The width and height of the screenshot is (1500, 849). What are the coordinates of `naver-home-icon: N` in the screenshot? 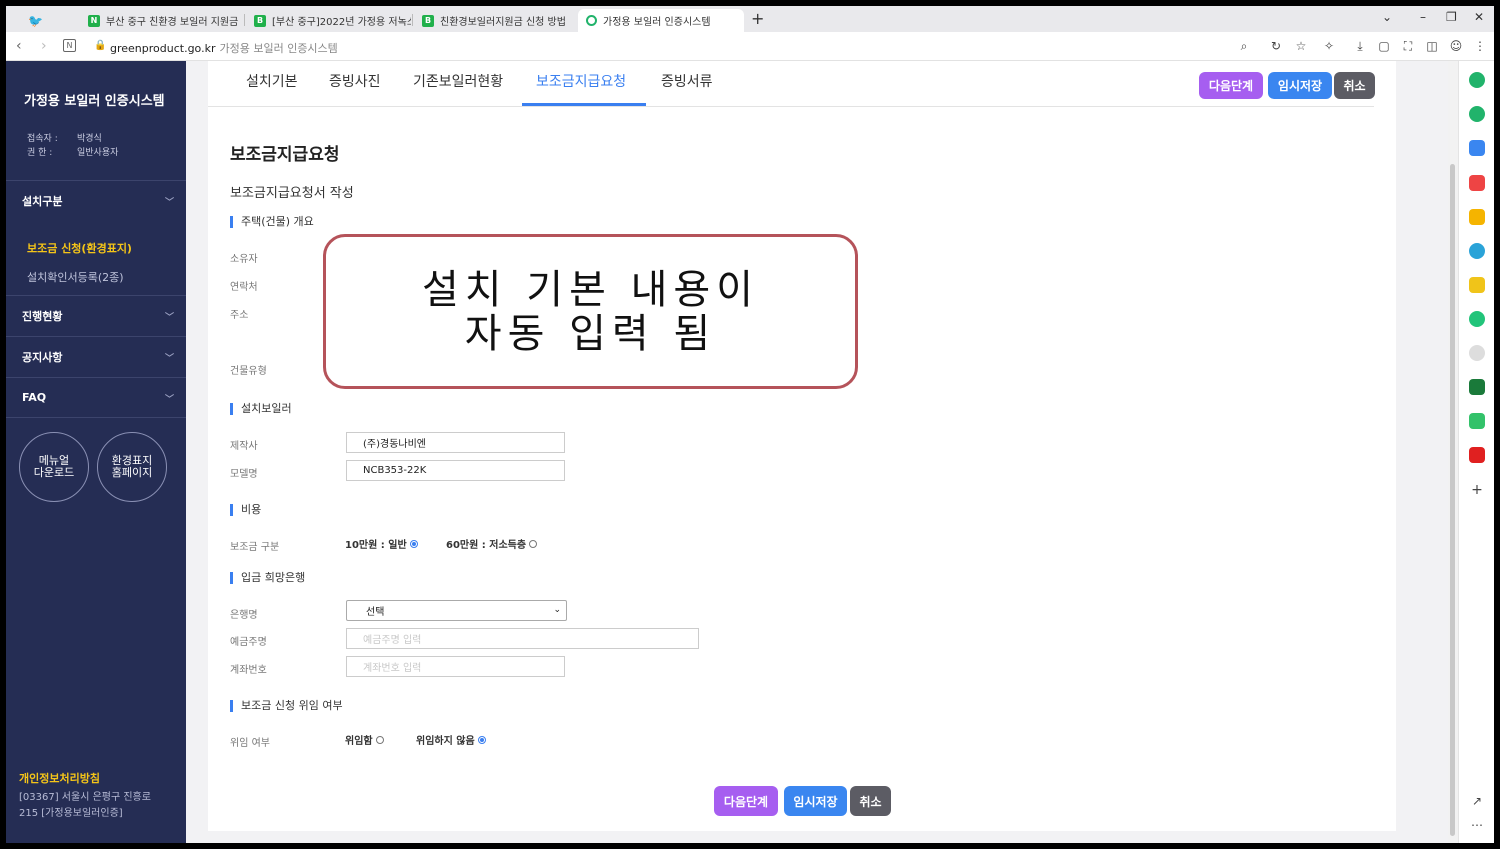 It's located at (69, 45).